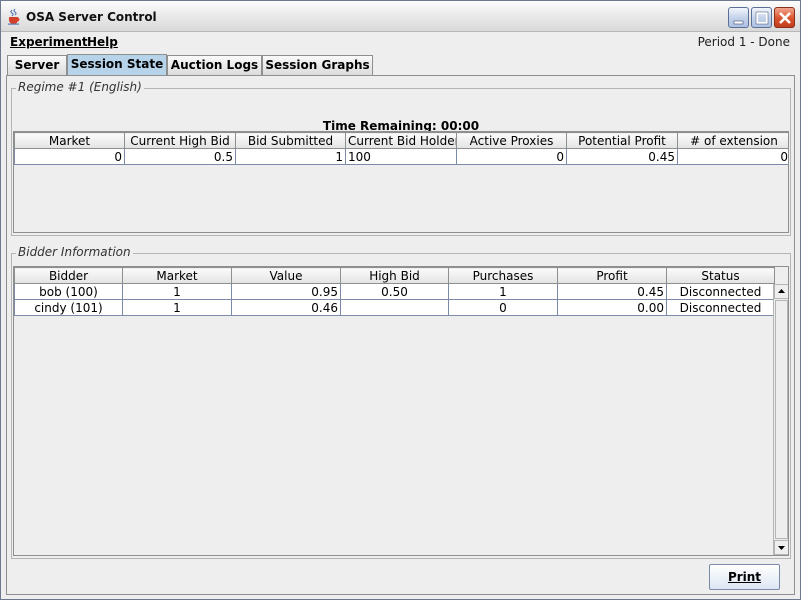 The image size is (801, 600). I want to click on scrollbar-track, so click(781, 419).